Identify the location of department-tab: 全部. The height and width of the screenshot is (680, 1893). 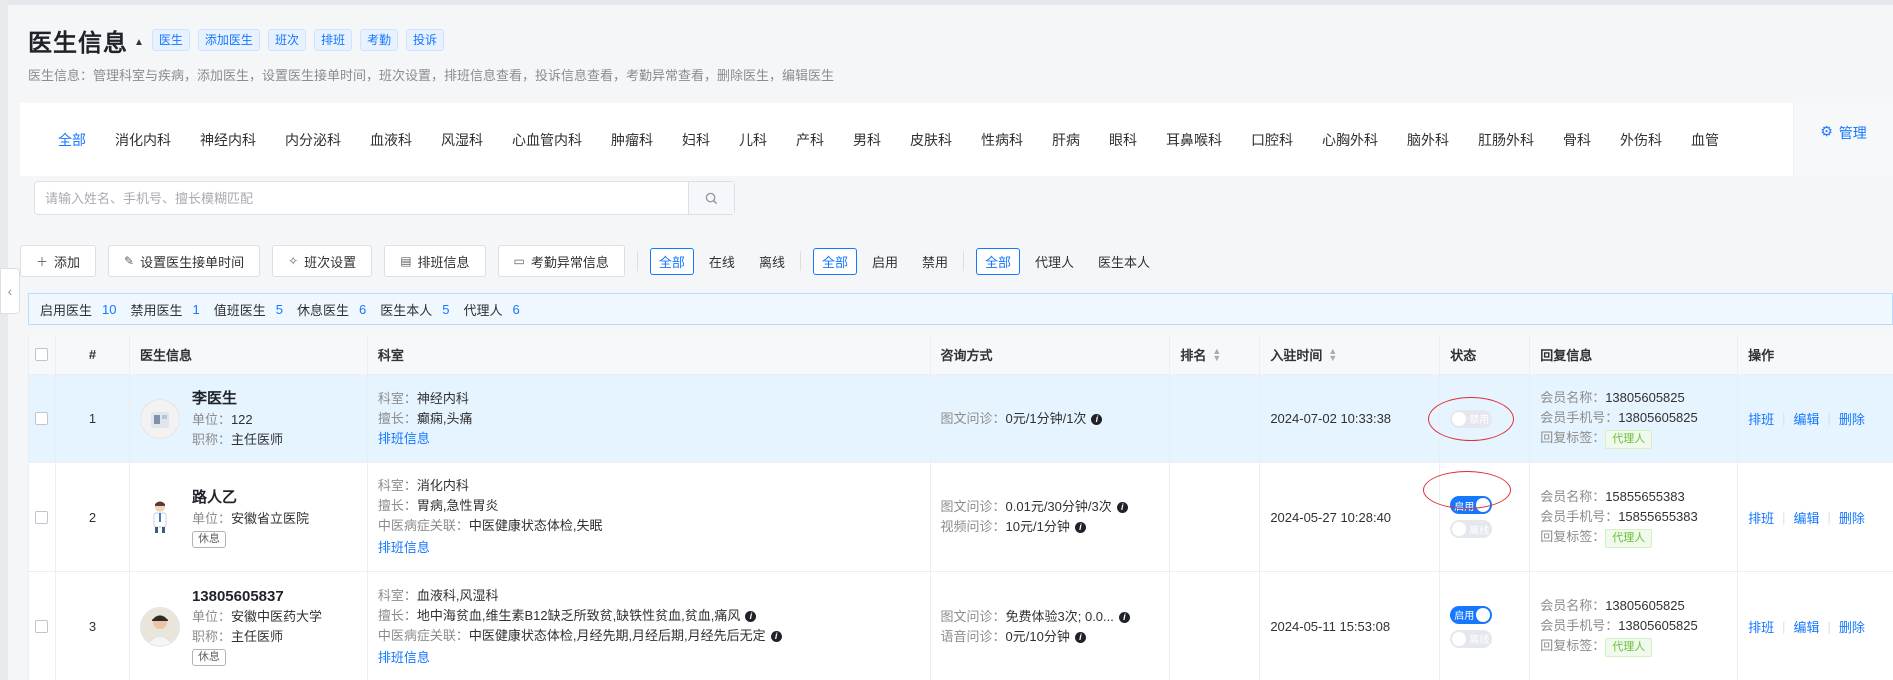
(72, 140).